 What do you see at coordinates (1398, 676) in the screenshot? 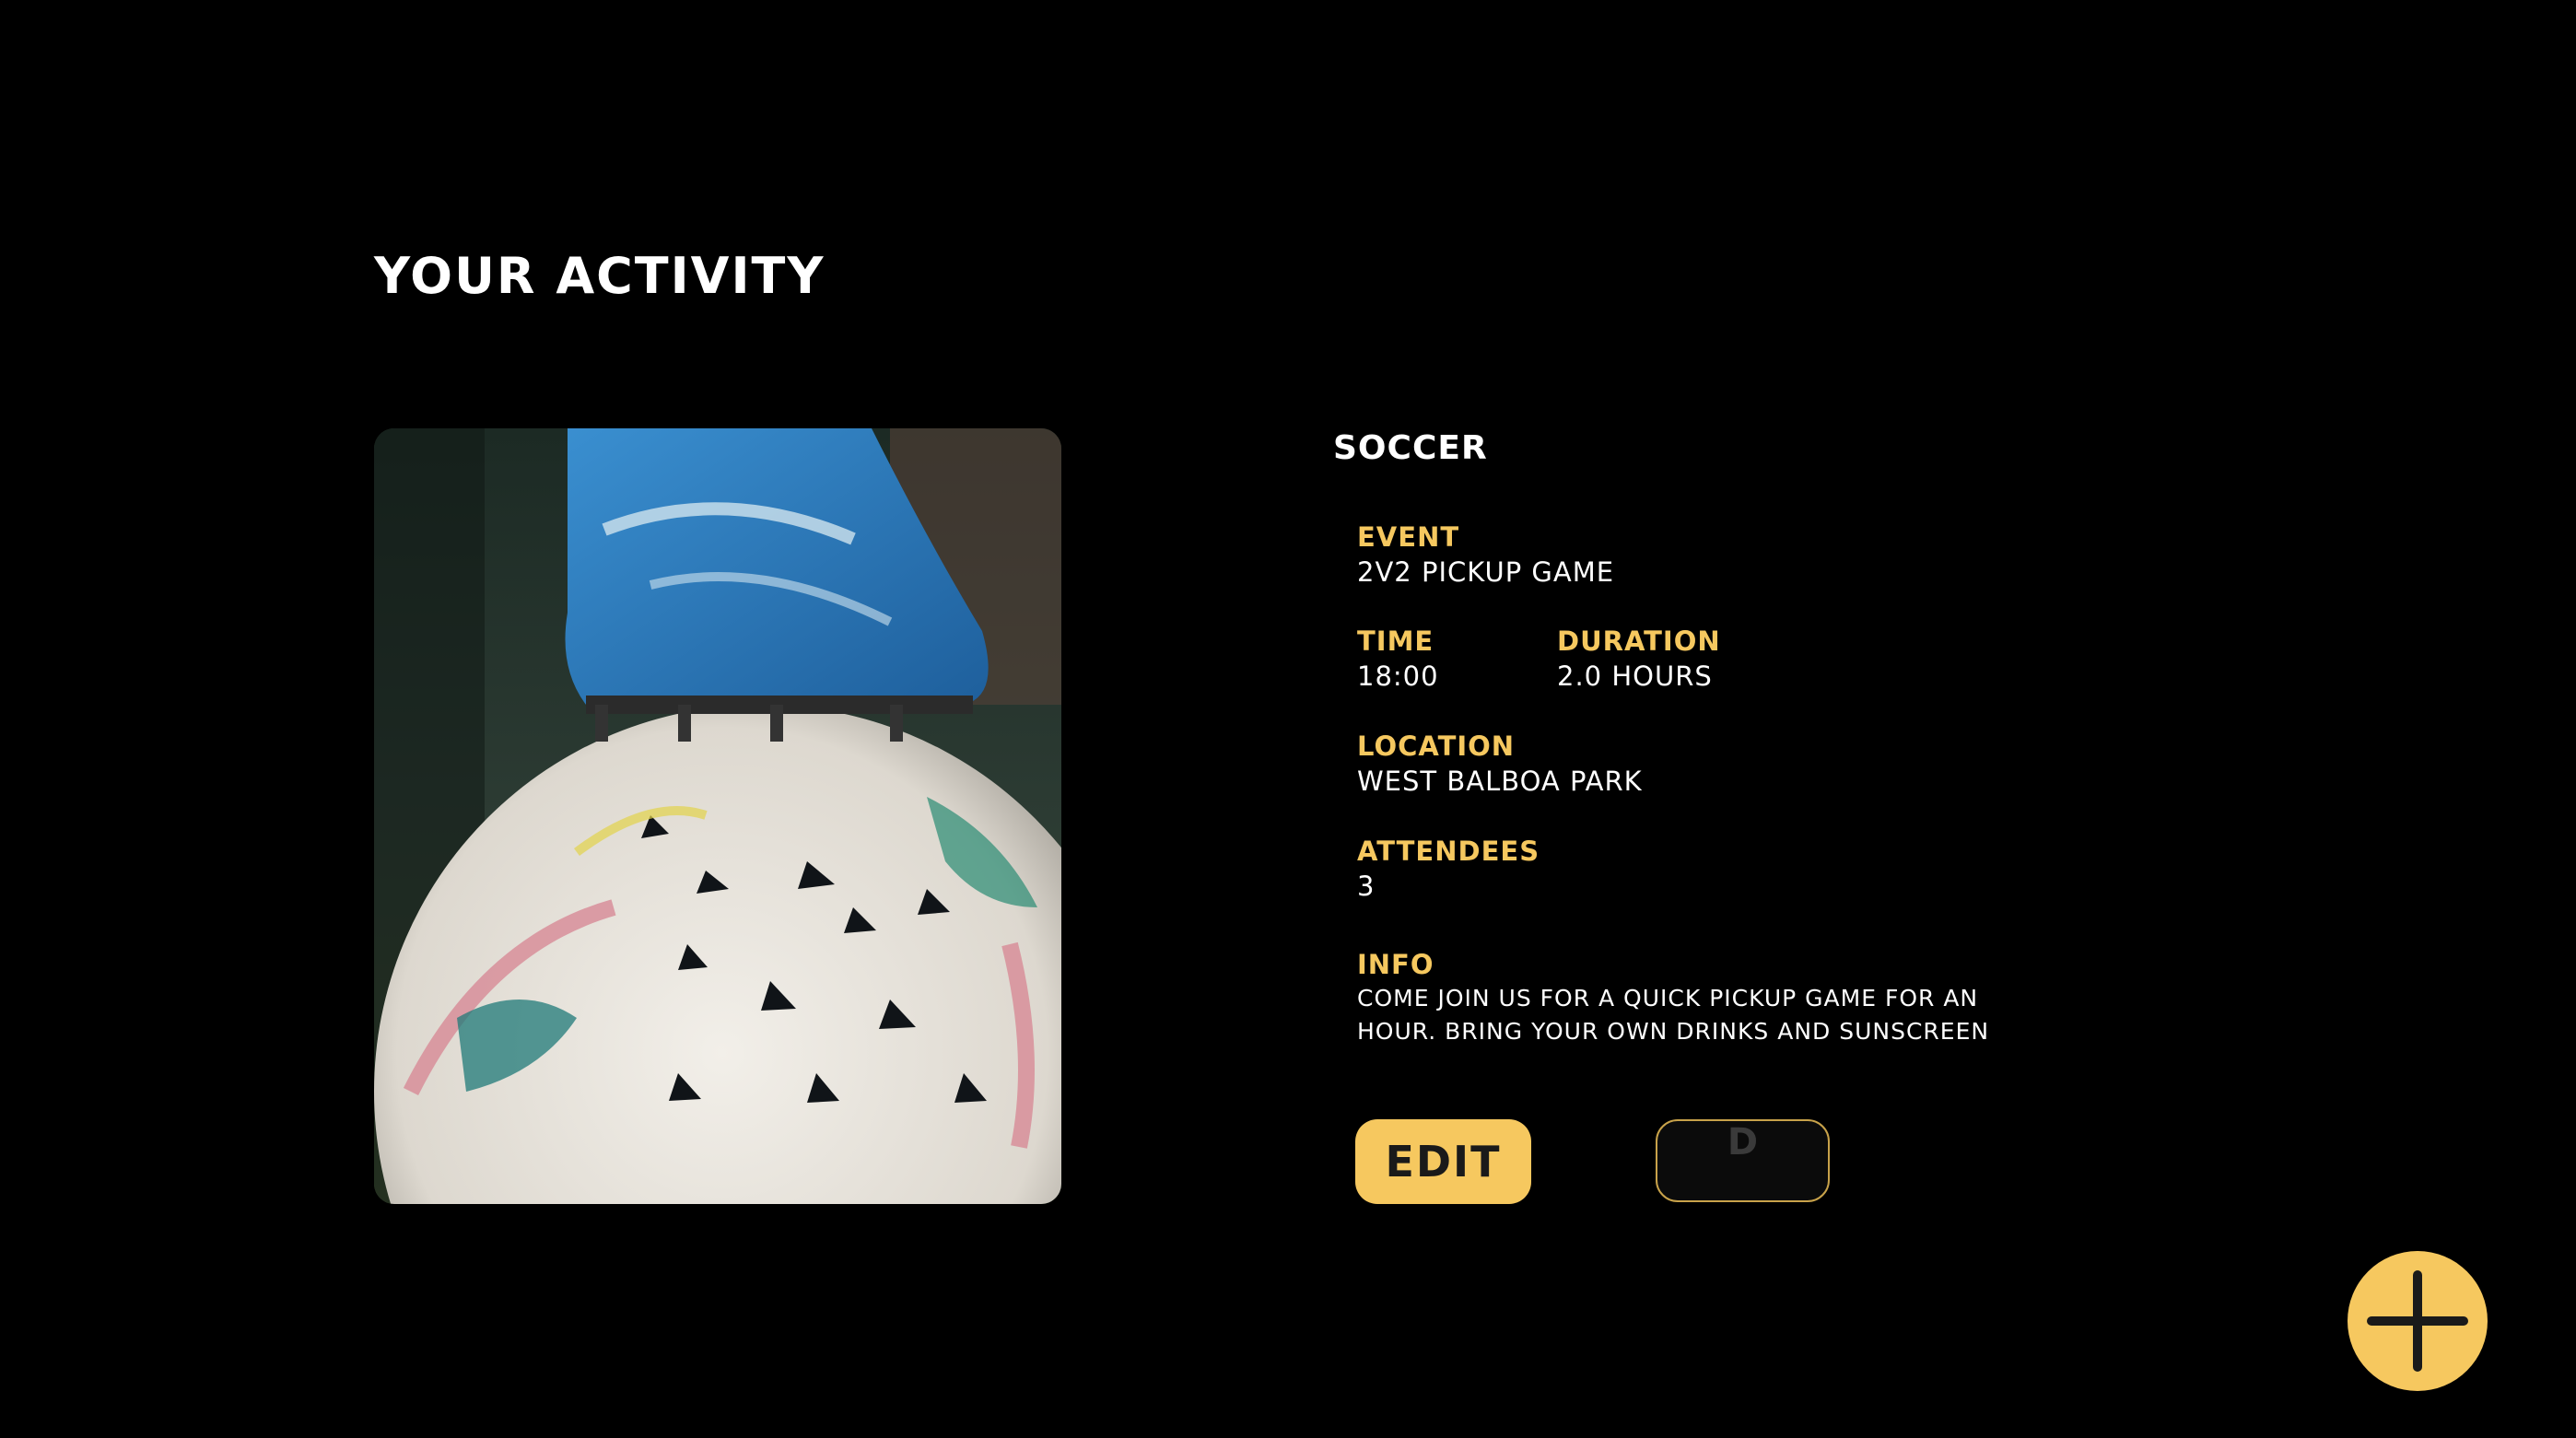
I see `time-value: 18:00` at bounding box center [1398, 676].